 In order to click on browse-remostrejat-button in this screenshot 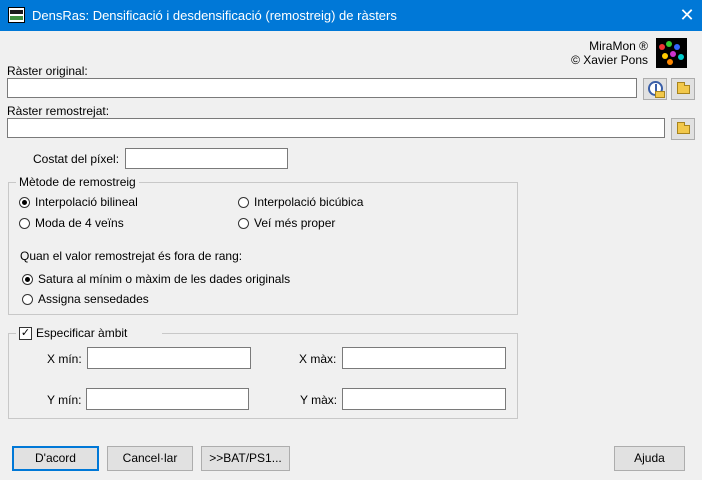, I will do `click(683, 129)`.